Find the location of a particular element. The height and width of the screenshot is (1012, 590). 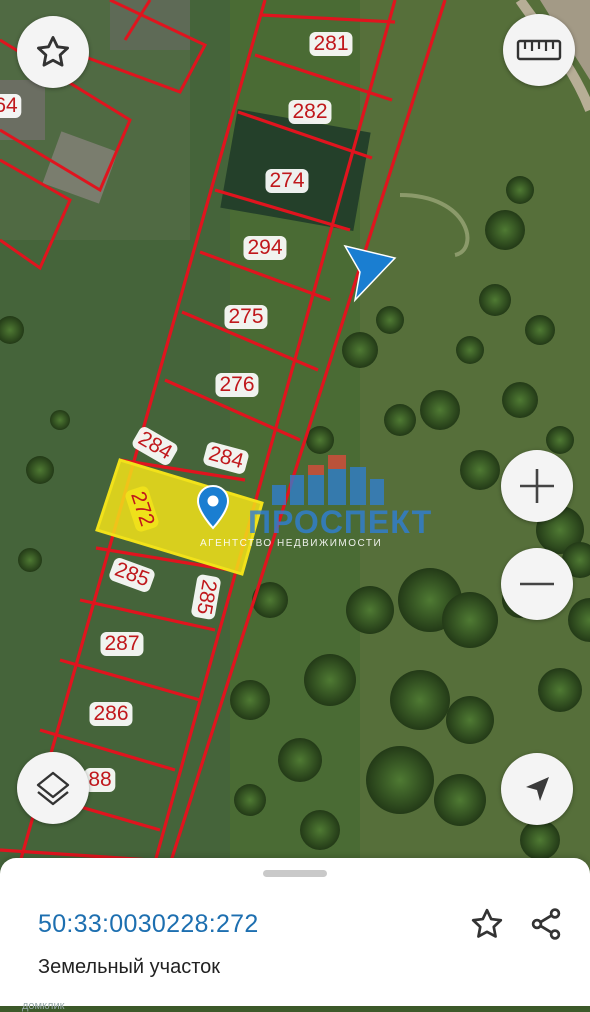

favorite-sheet-button is located at coordinates (487, 924).